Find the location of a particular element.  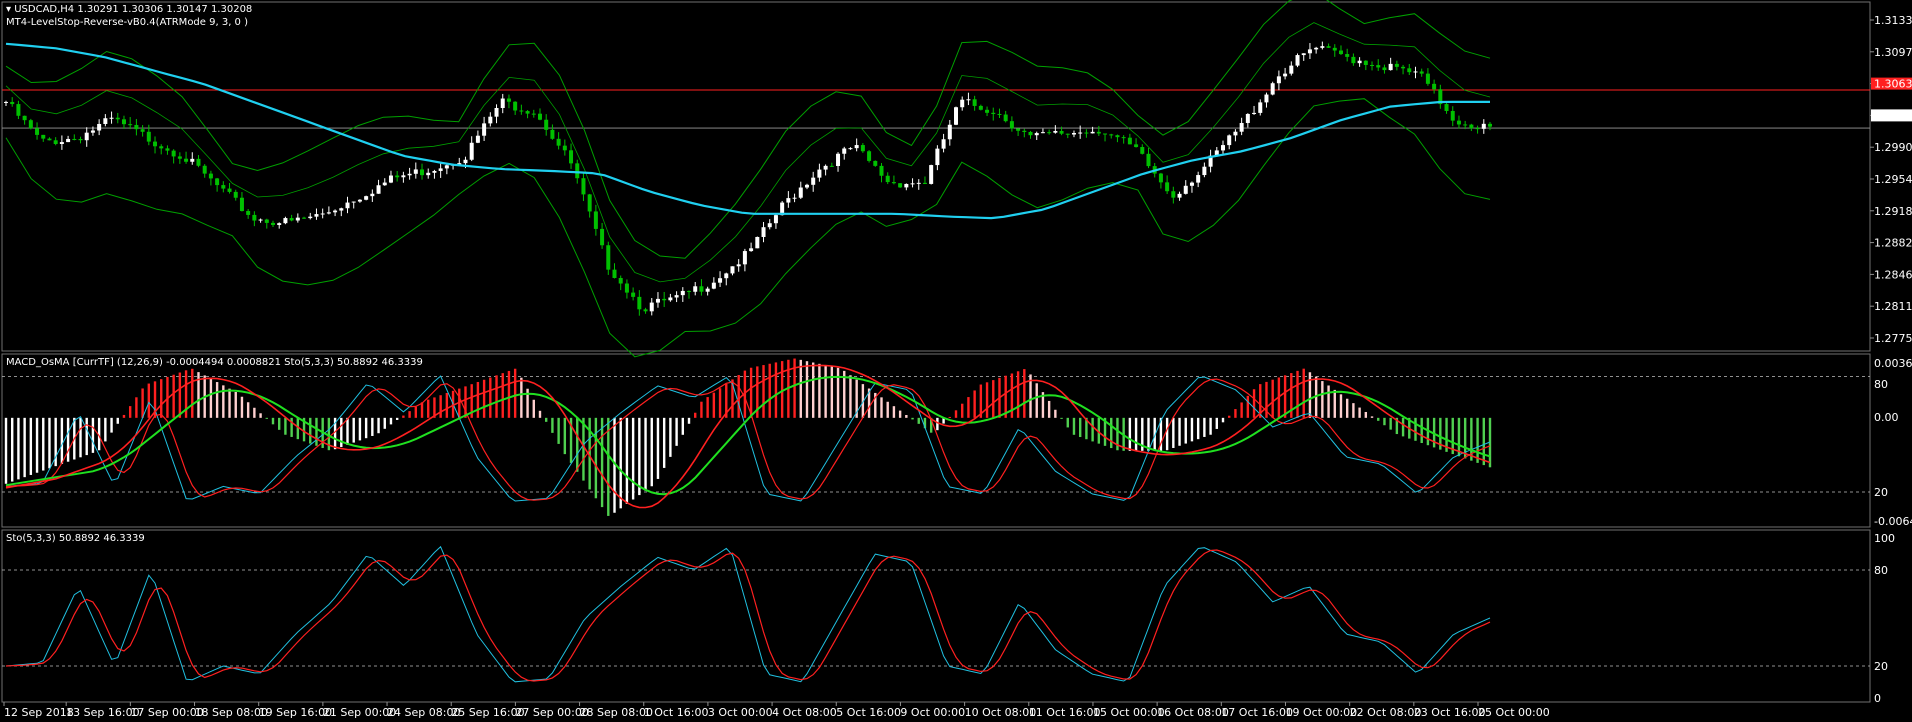

price-axis-label: 1.30208 is located at coordinates (1893, 115).